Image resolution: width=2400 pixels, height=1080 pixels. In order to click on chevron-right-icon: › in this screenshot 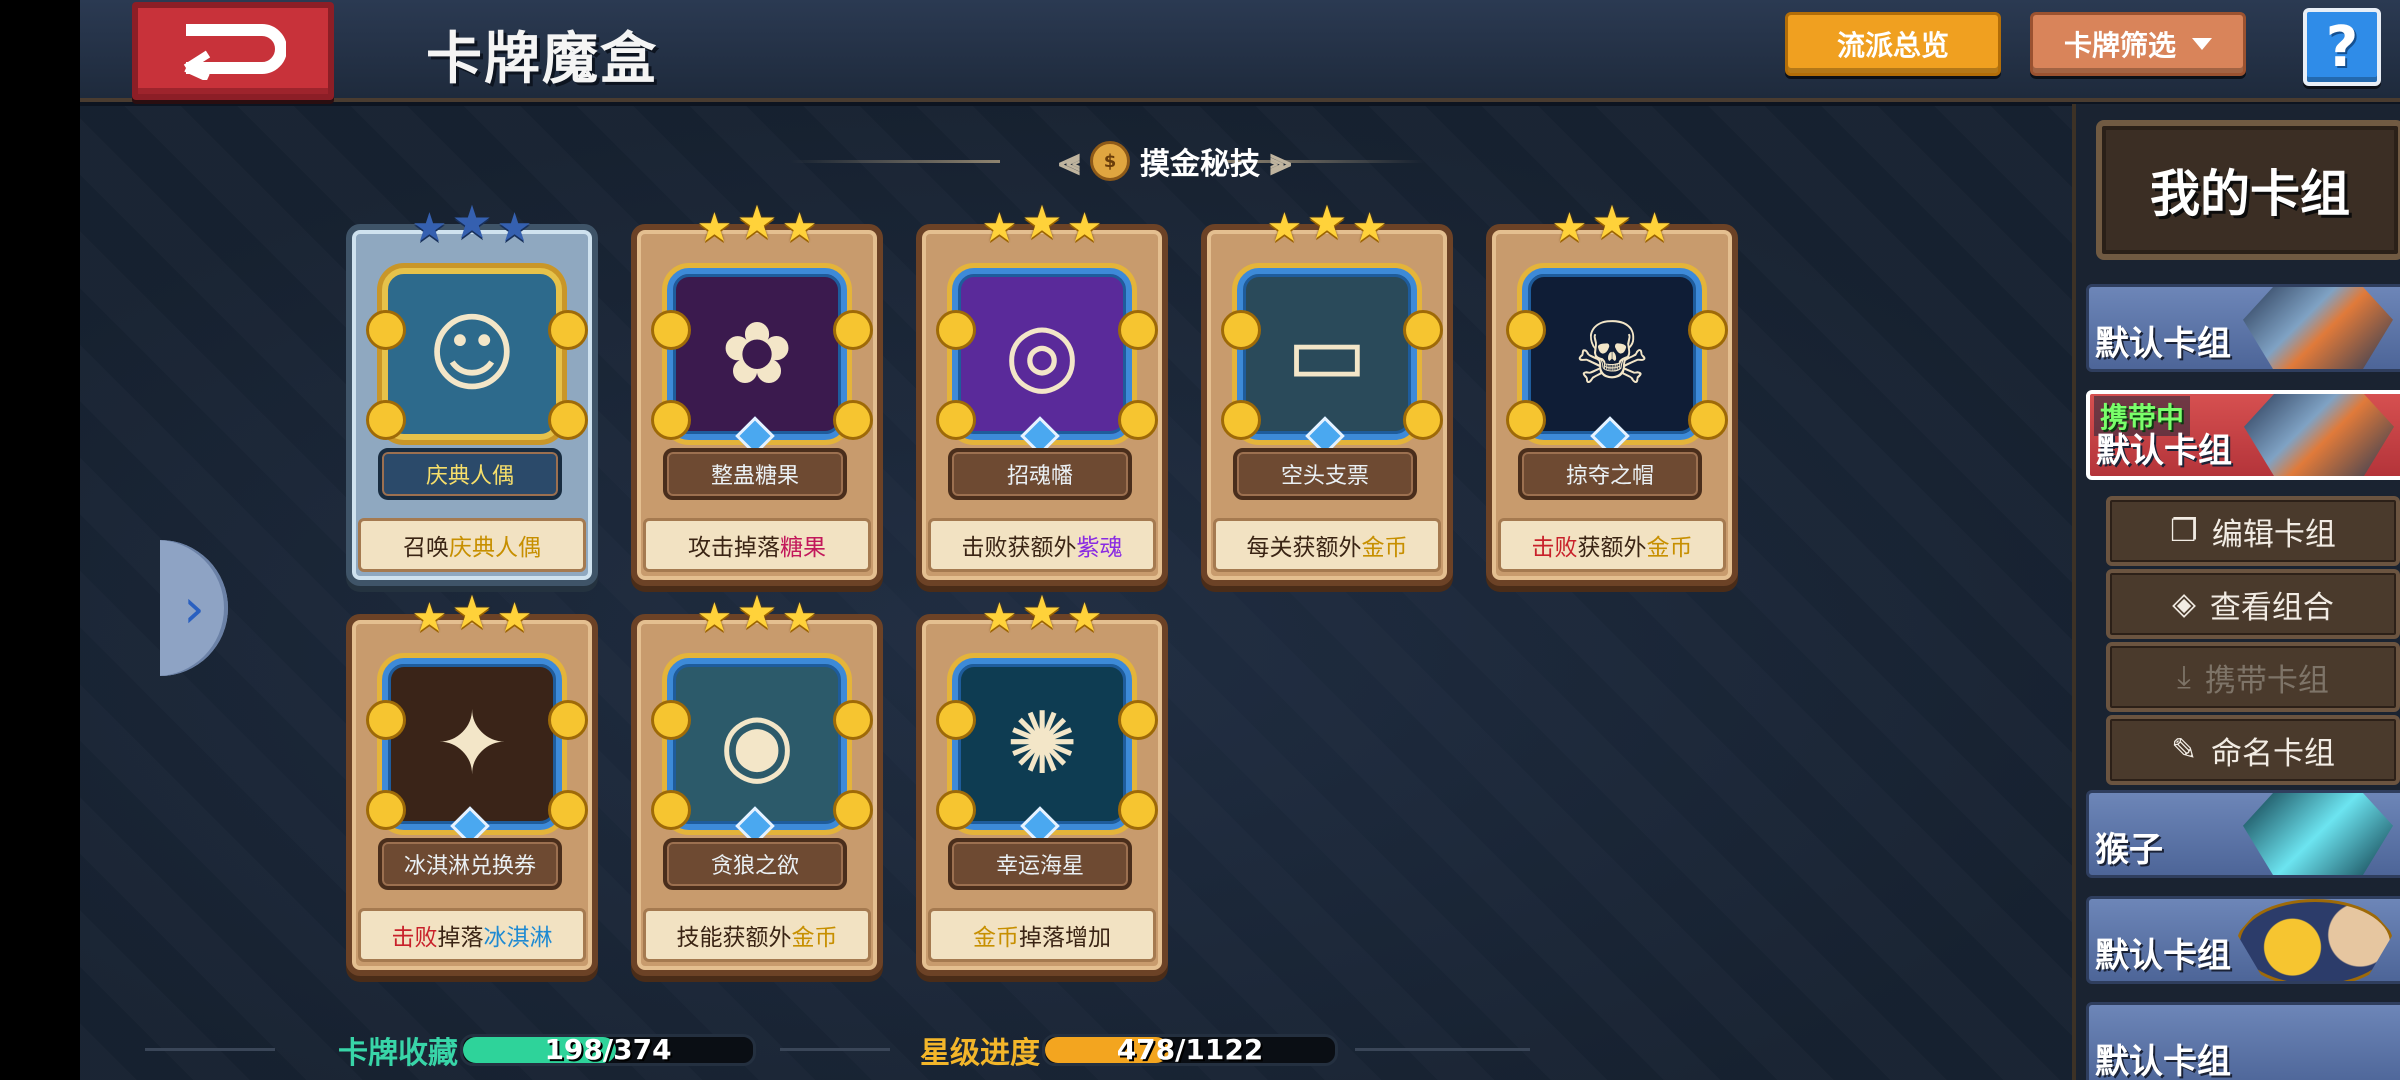, I will do `click(194, 608)`.